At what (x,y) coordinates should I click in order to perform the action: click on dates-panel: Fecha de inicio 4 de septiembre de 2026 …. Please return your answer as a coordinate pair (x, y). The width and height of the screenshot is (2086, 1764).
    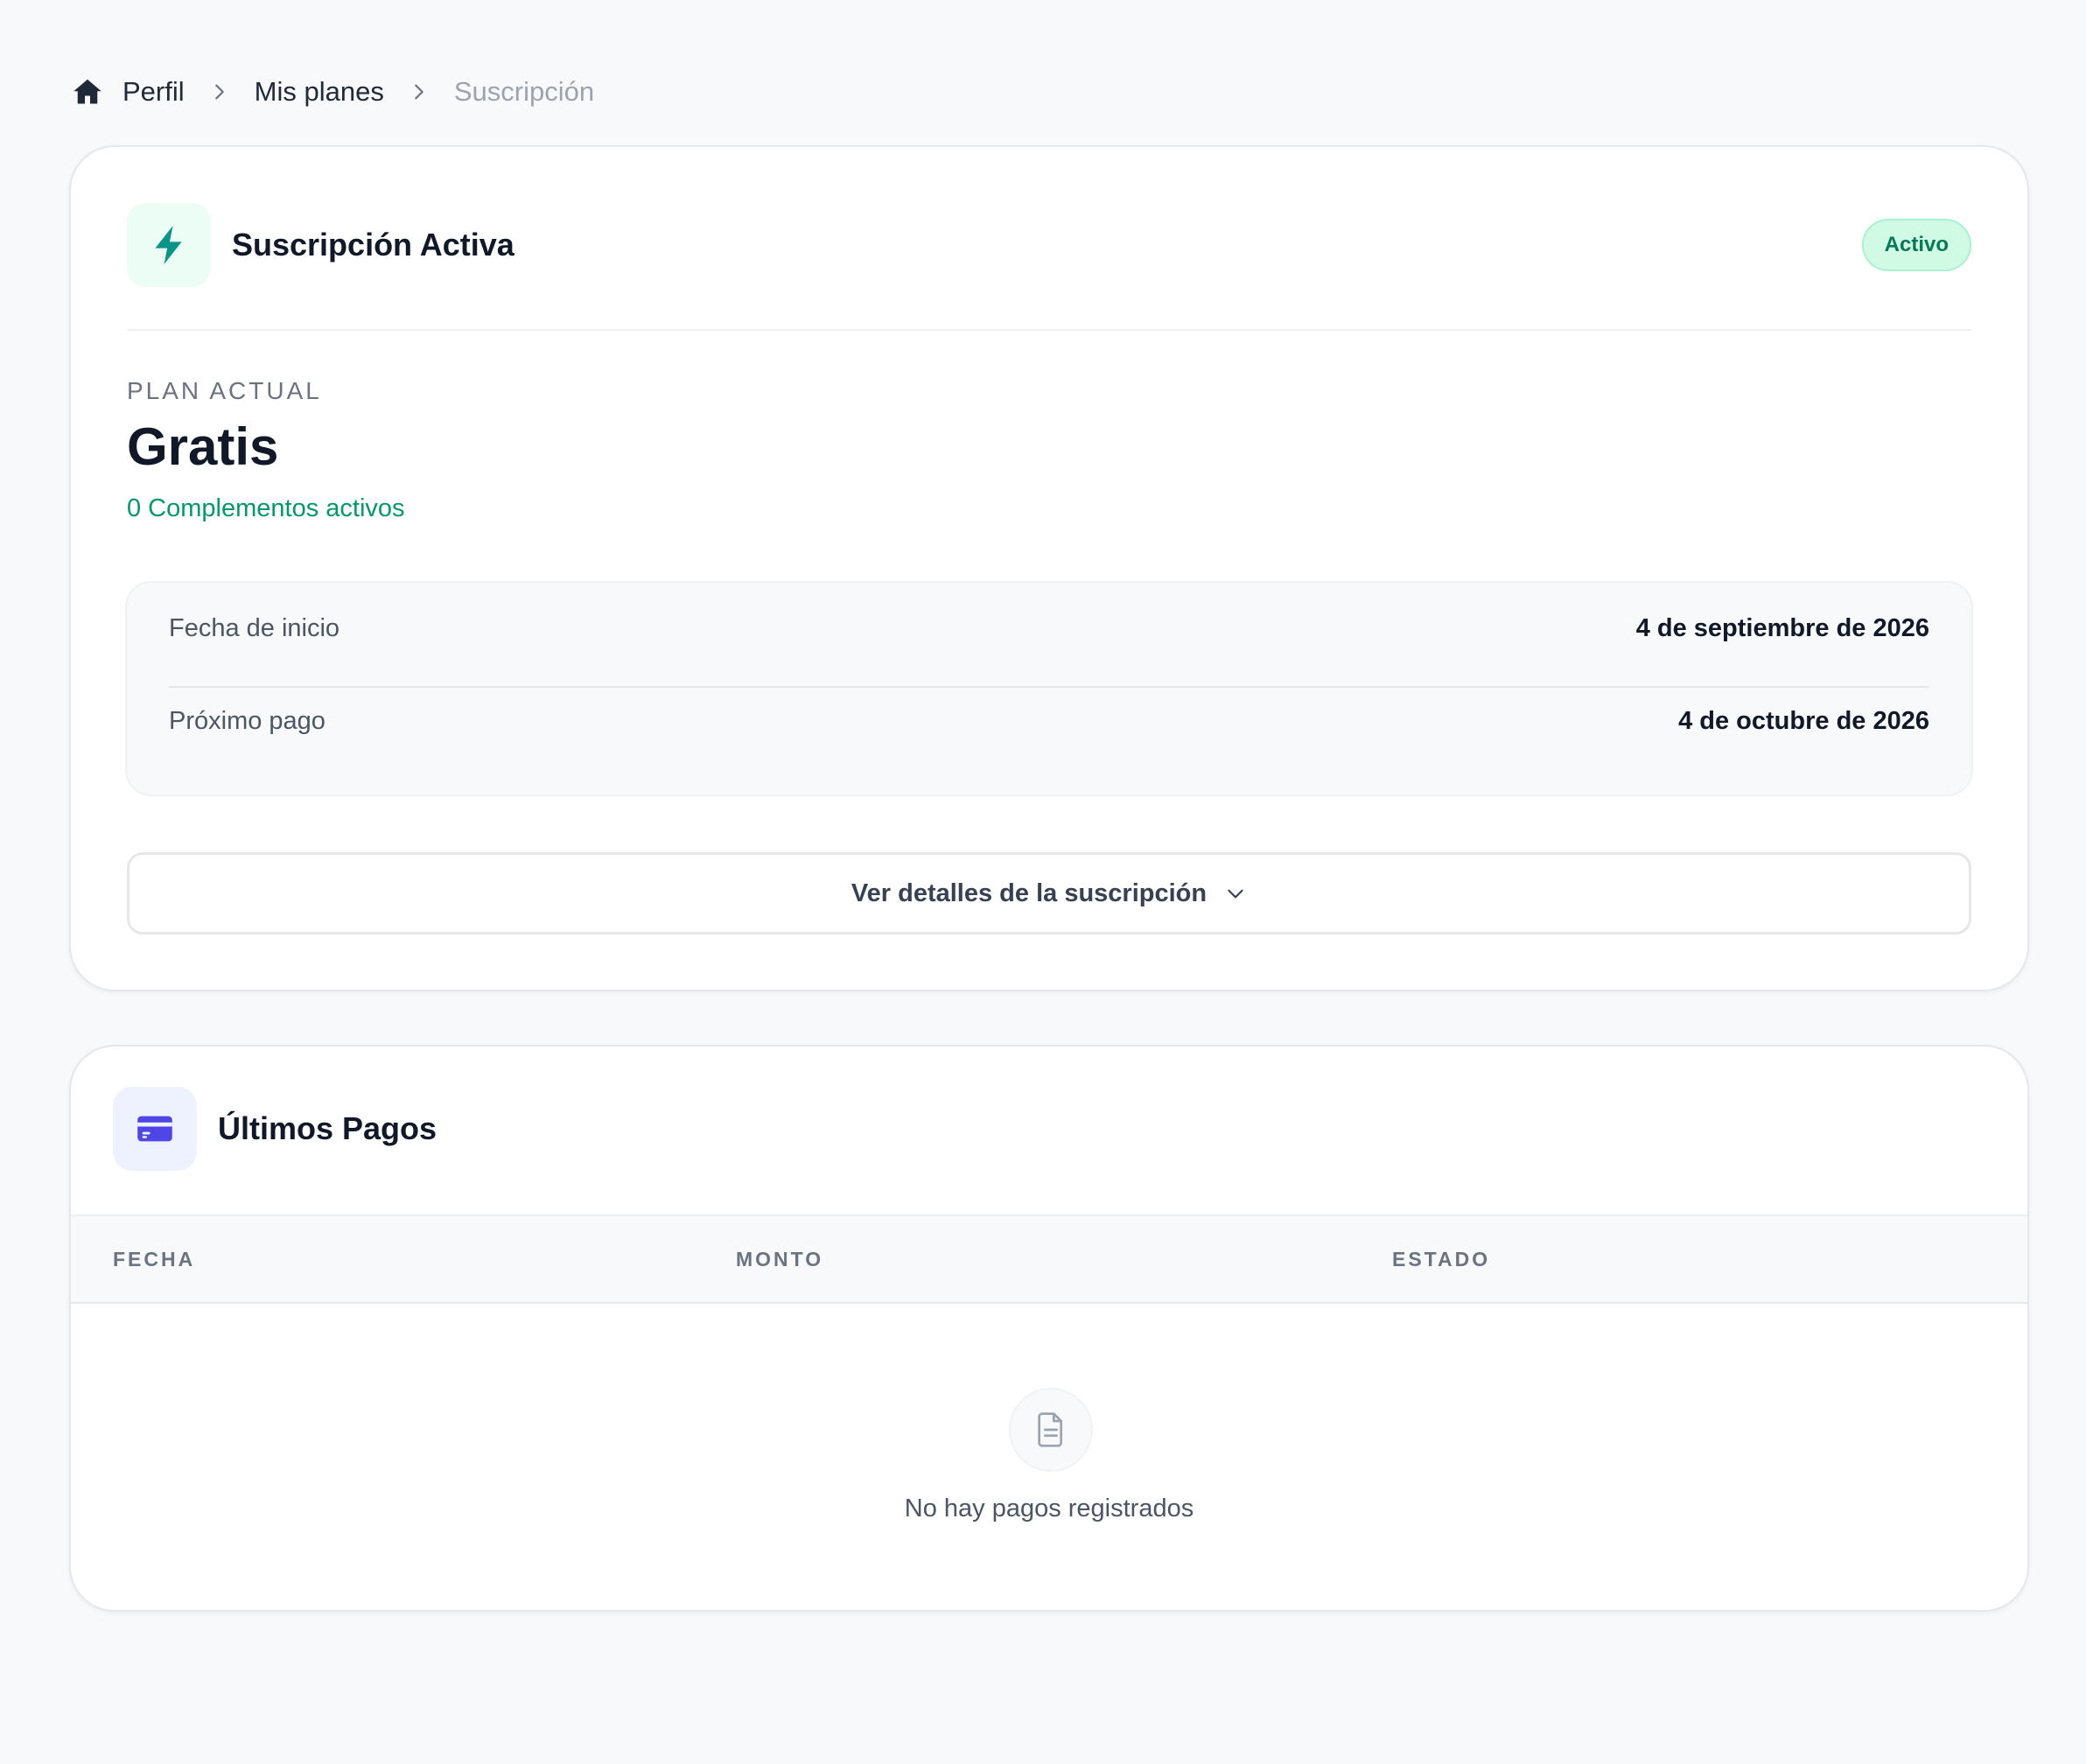
    Looking at the image, I should click on (1049, 688).